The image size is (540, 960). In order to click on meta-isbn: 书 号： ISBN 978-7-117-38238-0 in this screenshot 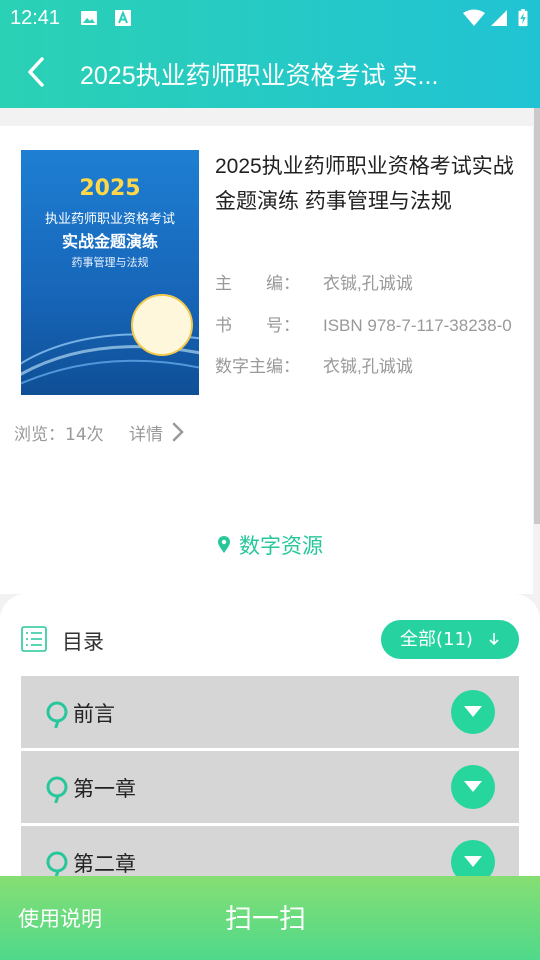, I will do `click(363, 323)`.